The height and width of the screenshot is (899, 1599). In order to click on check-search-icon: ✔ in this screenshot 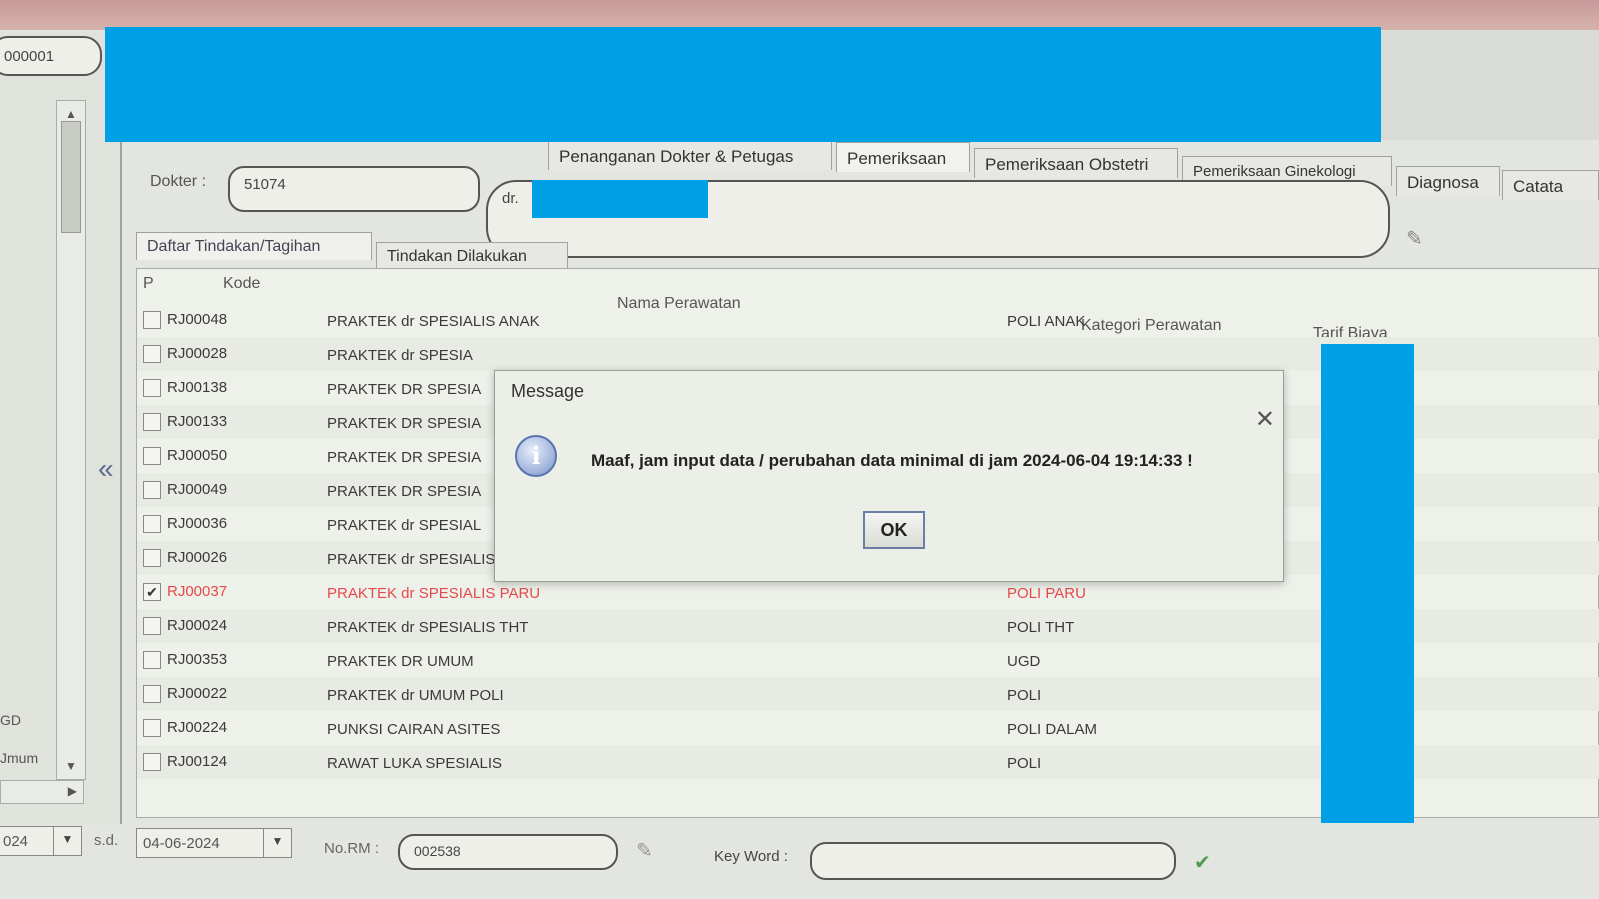, I will do `click(1202, 862)`.